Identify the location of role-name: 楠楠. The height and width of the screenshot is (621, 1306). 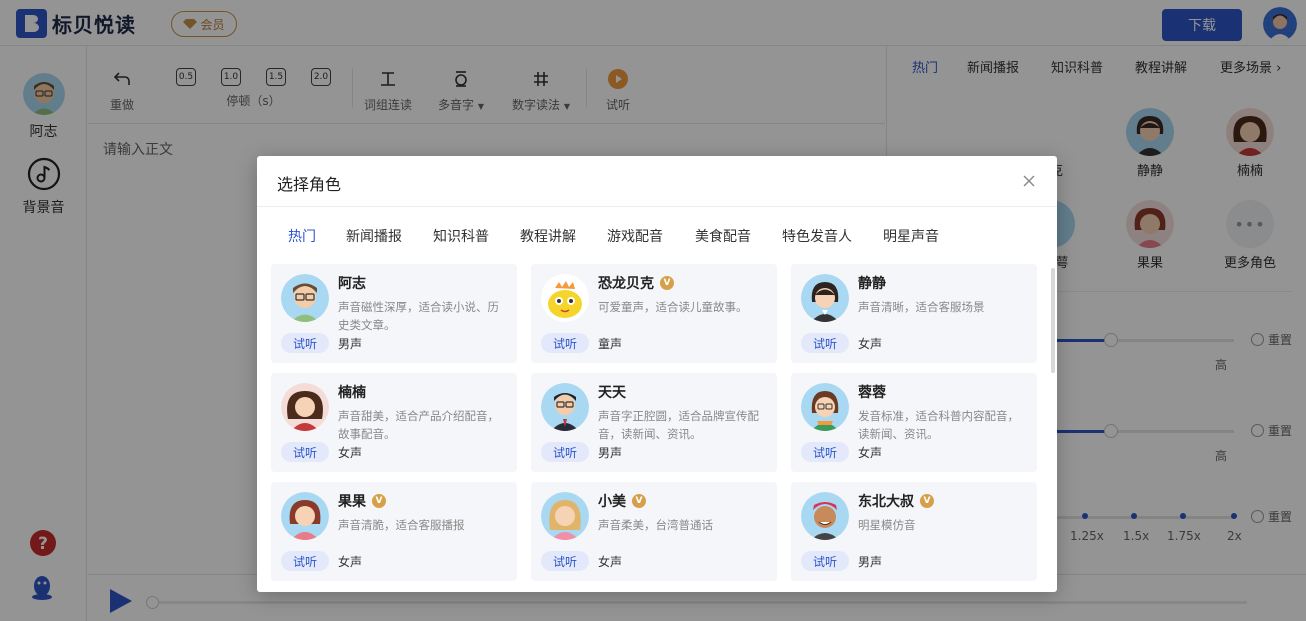
(352, 393).